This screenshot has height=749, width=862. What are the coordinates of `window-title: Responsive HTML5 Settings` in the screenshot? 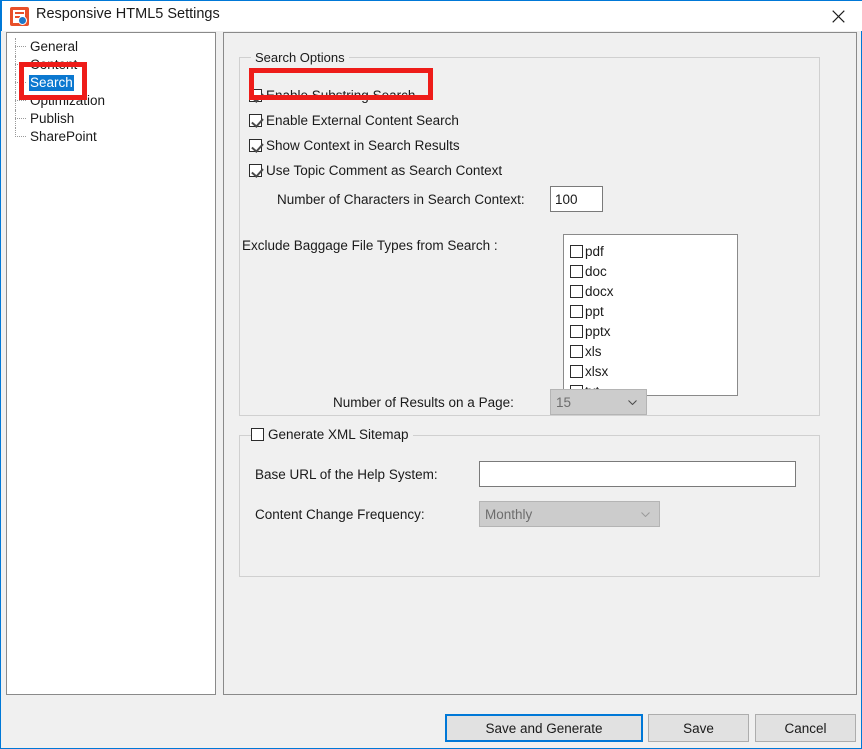 It's located at (128, 14).